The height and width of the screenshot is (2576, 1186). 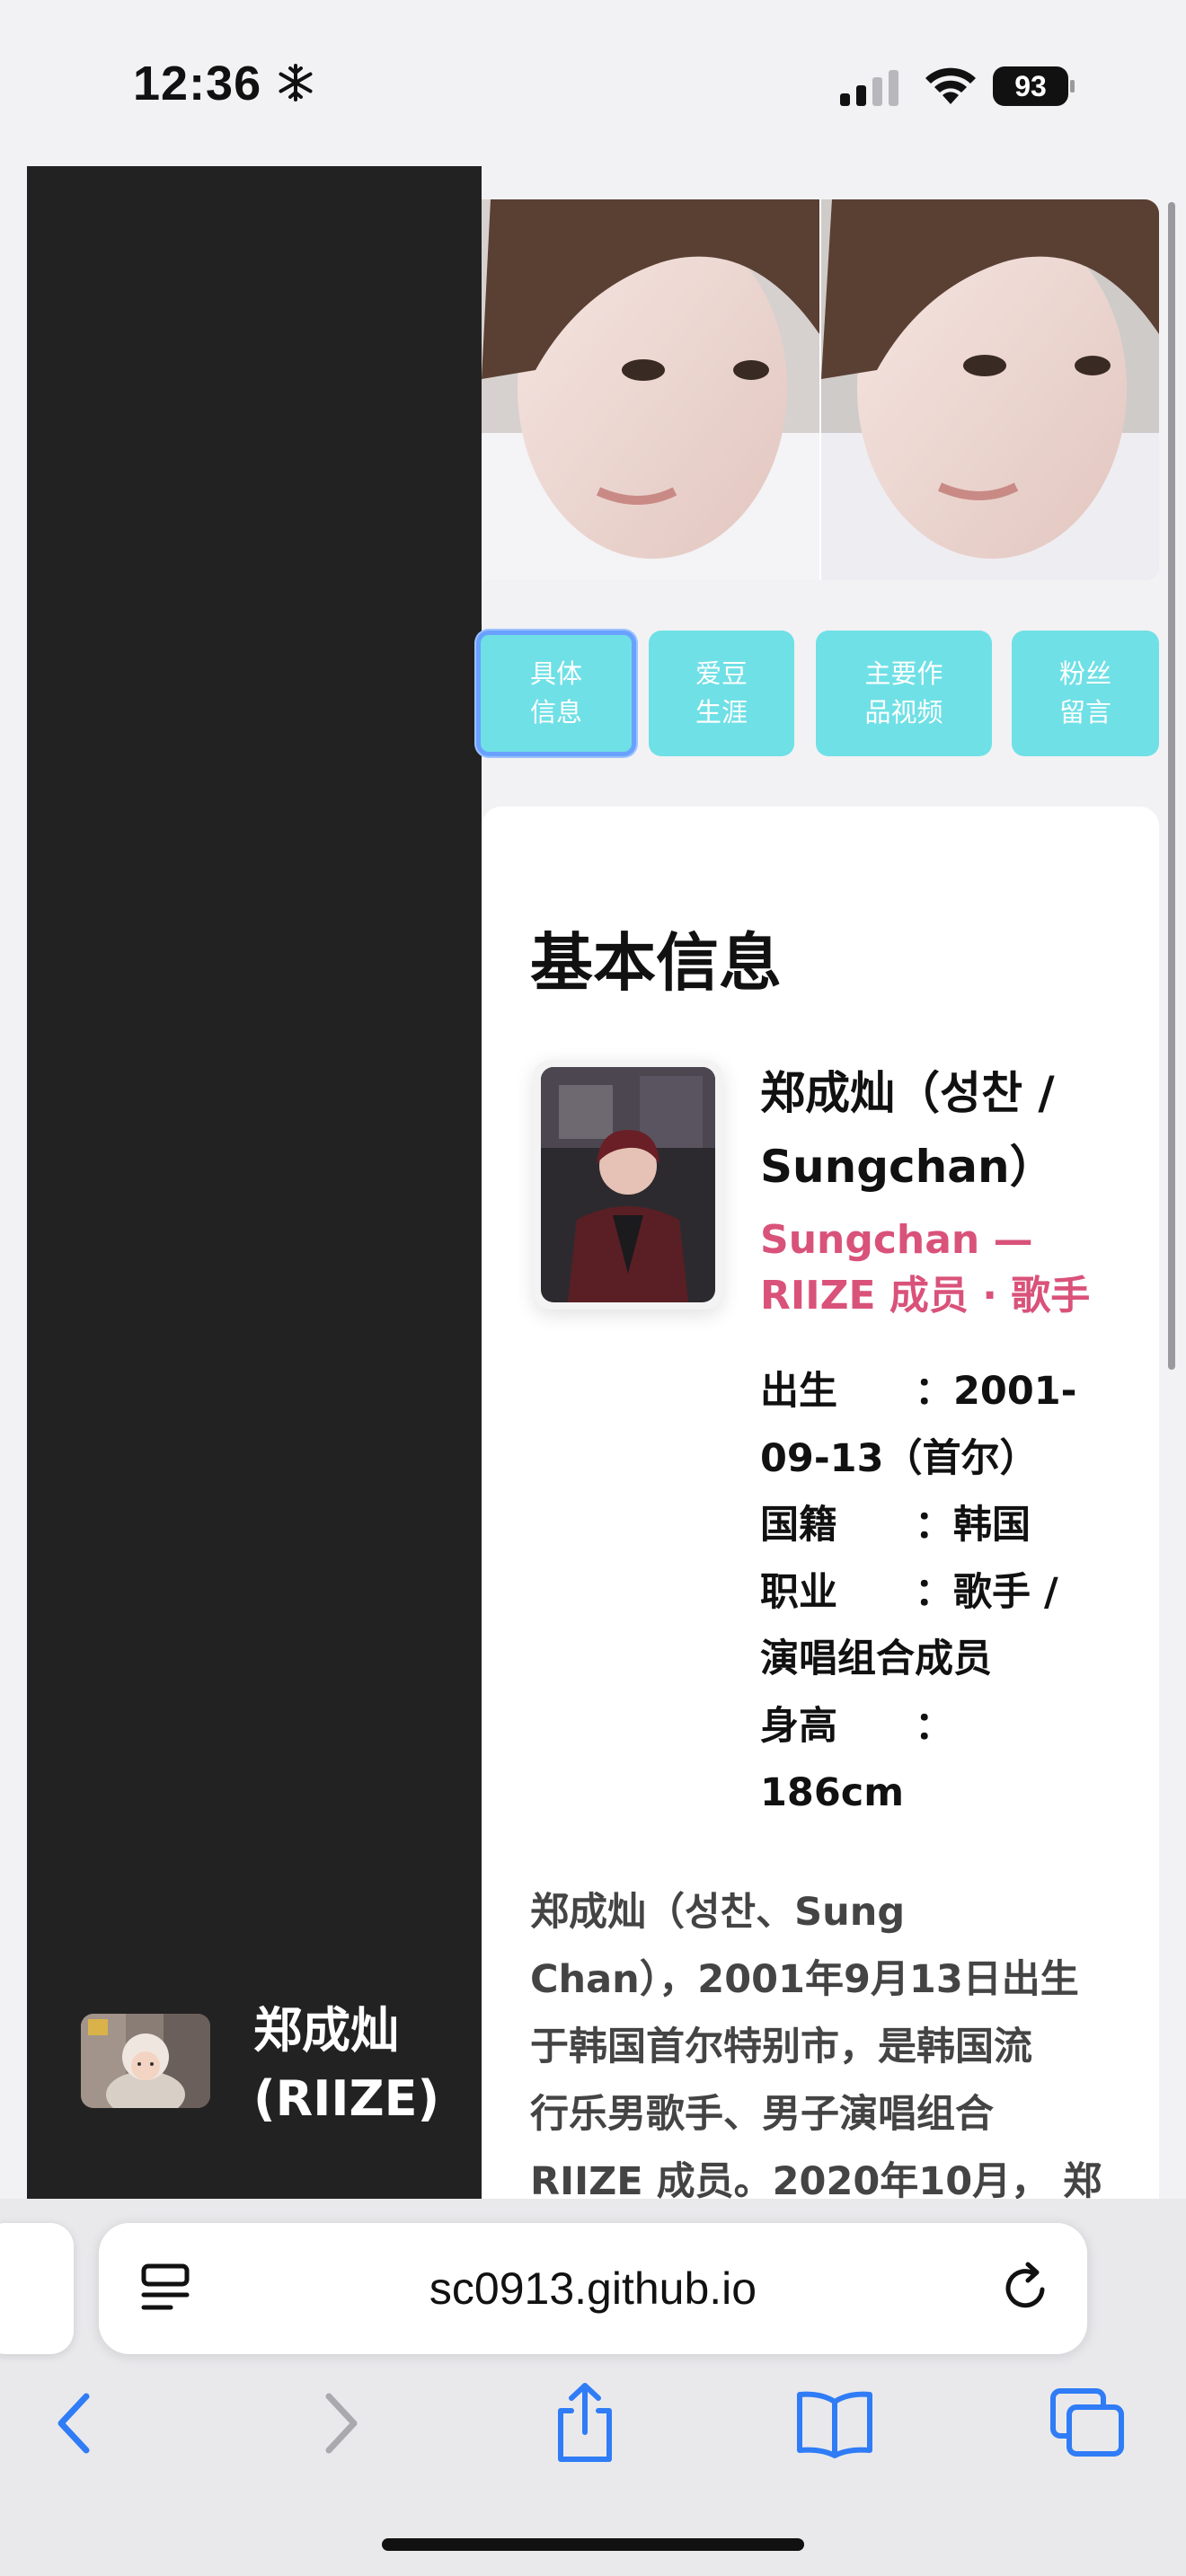 What do you see at coordinates (907, 1130) in the screenshot?
I see `profile-name: 郑成灿（성찬 / Sungchan）` at bounding box center [907, 1130].